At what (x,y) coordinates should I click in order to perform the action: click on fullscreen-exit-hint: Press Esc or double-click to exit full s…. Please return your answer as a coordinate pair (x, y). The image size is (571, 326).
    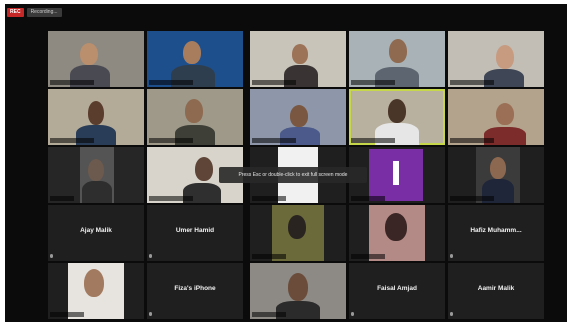
    Looking at the image, I should click on (293, 175).